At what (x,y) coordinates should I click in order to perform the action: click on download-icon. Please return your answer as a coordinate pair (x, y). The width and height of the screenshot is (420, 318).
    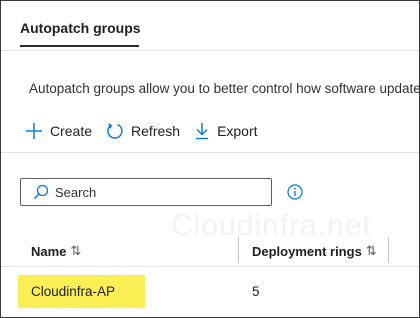
    Looking at the image, I should click on (202, 131).